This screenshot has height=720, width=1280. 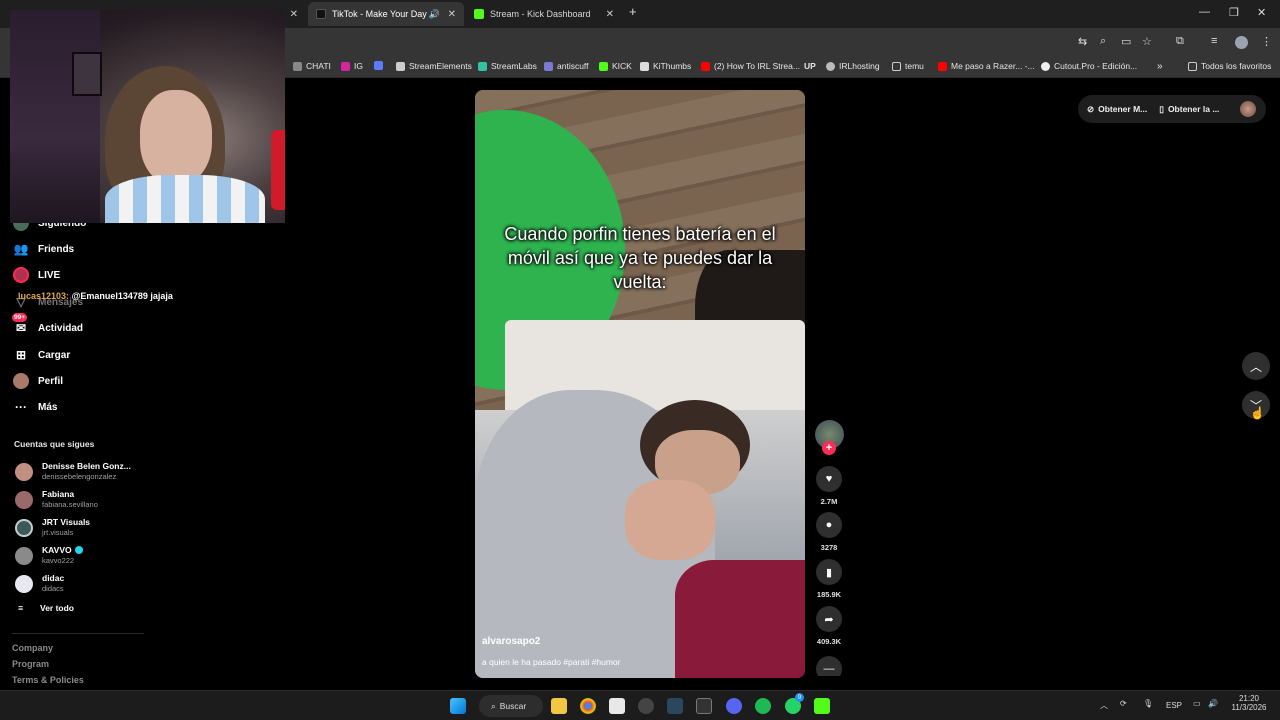 What do you see at coordinates (540, 14) in the screenshot?
I see `tab-label: Stream - Kick Dashboard` at bounding box center [540, 14].